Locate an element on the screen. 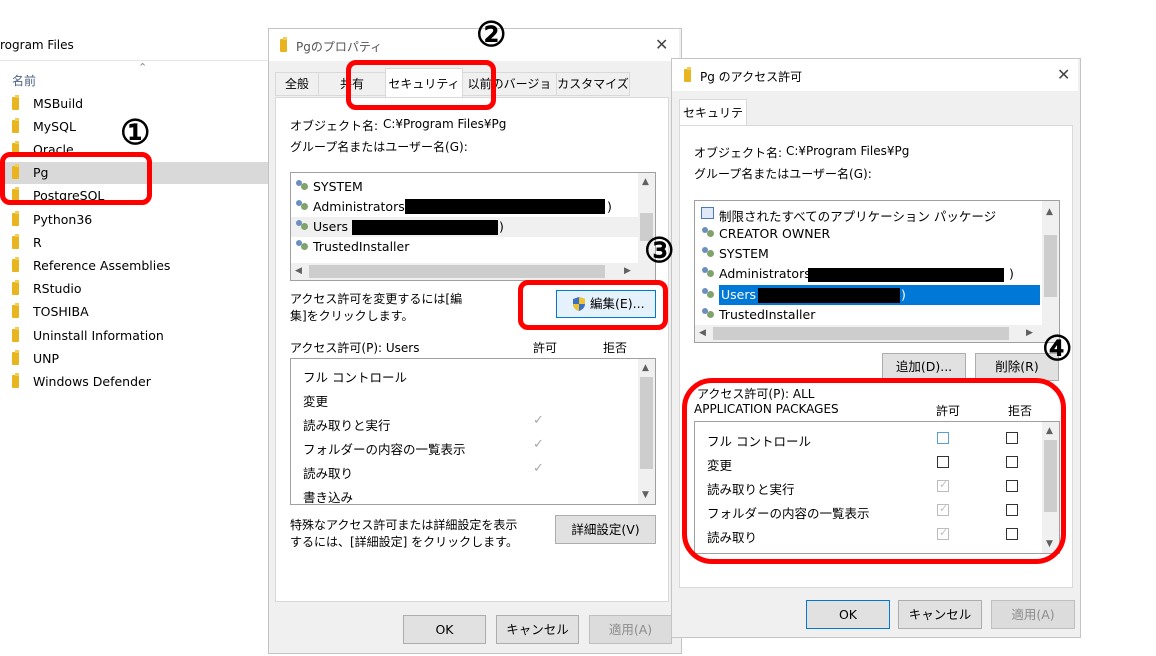  folder-row-msbuild: MSBuild is located at coordinates (134, 104).